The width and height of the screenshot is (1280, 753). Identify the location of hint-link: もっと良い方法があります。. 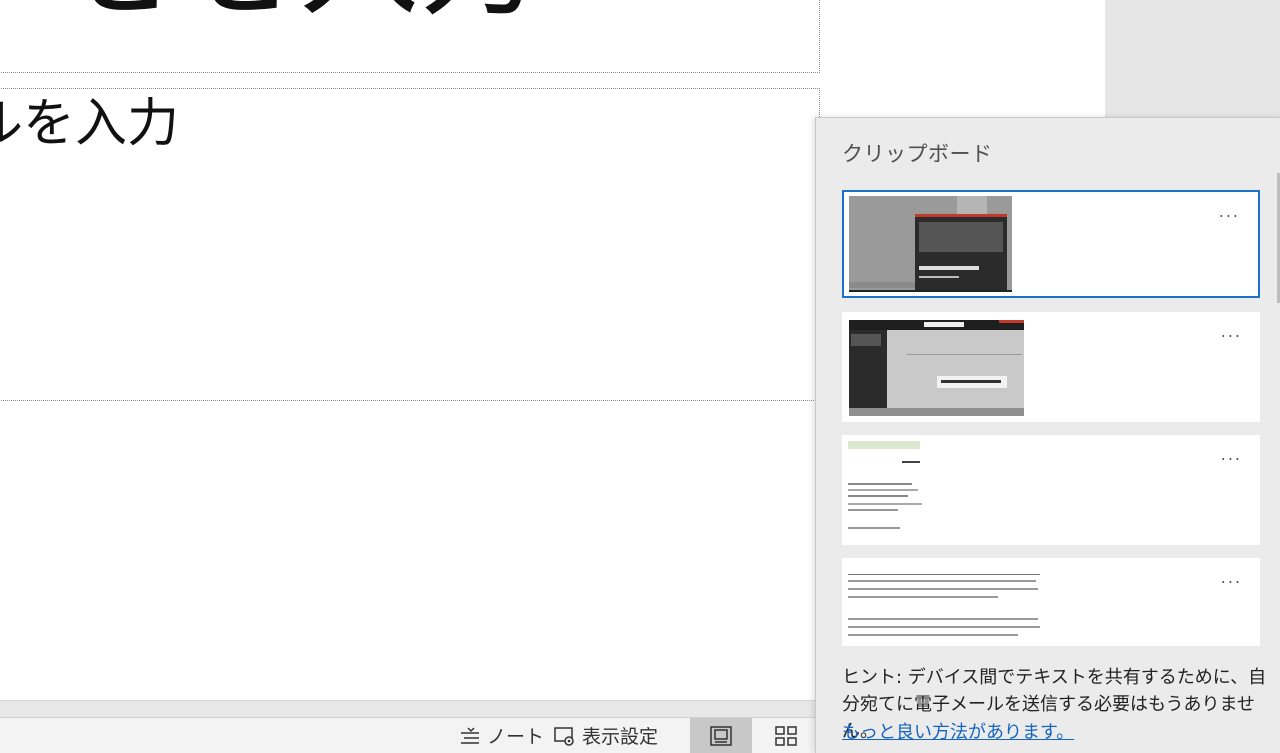
(958, 731).